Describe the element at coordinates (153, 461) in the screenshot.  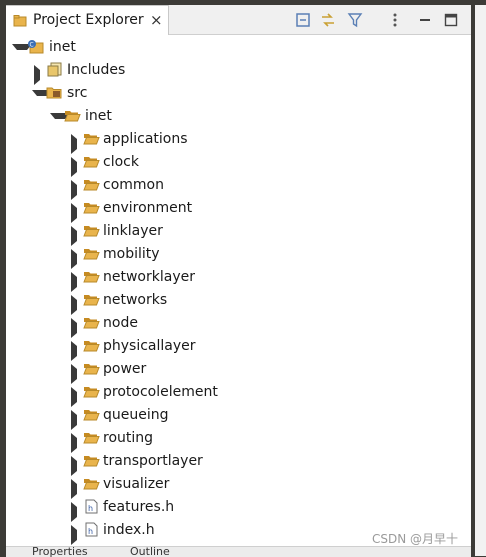
I see `tree-label: transportlayer` at that location.